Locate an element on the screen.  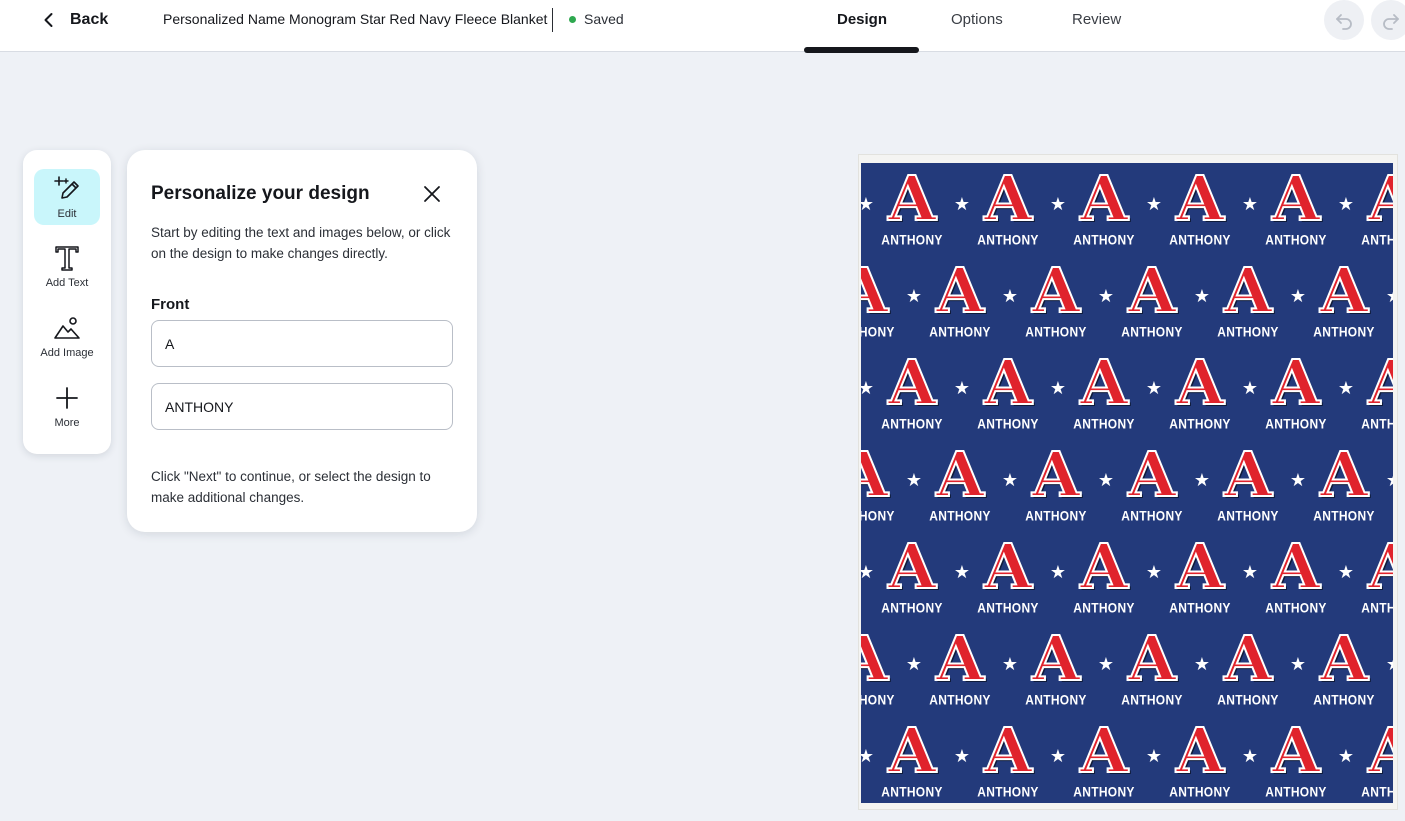
rail-item-add-image: Add Image is located at coordinates (67, 336).